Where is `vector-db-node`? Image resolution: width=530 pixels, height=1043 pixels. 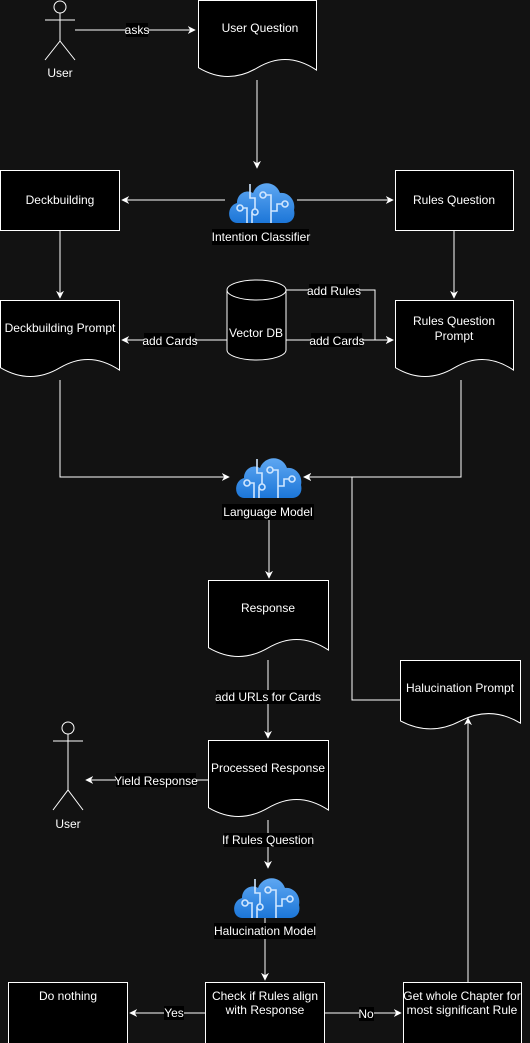
vector-db-node is located at coordinates (256, 320).